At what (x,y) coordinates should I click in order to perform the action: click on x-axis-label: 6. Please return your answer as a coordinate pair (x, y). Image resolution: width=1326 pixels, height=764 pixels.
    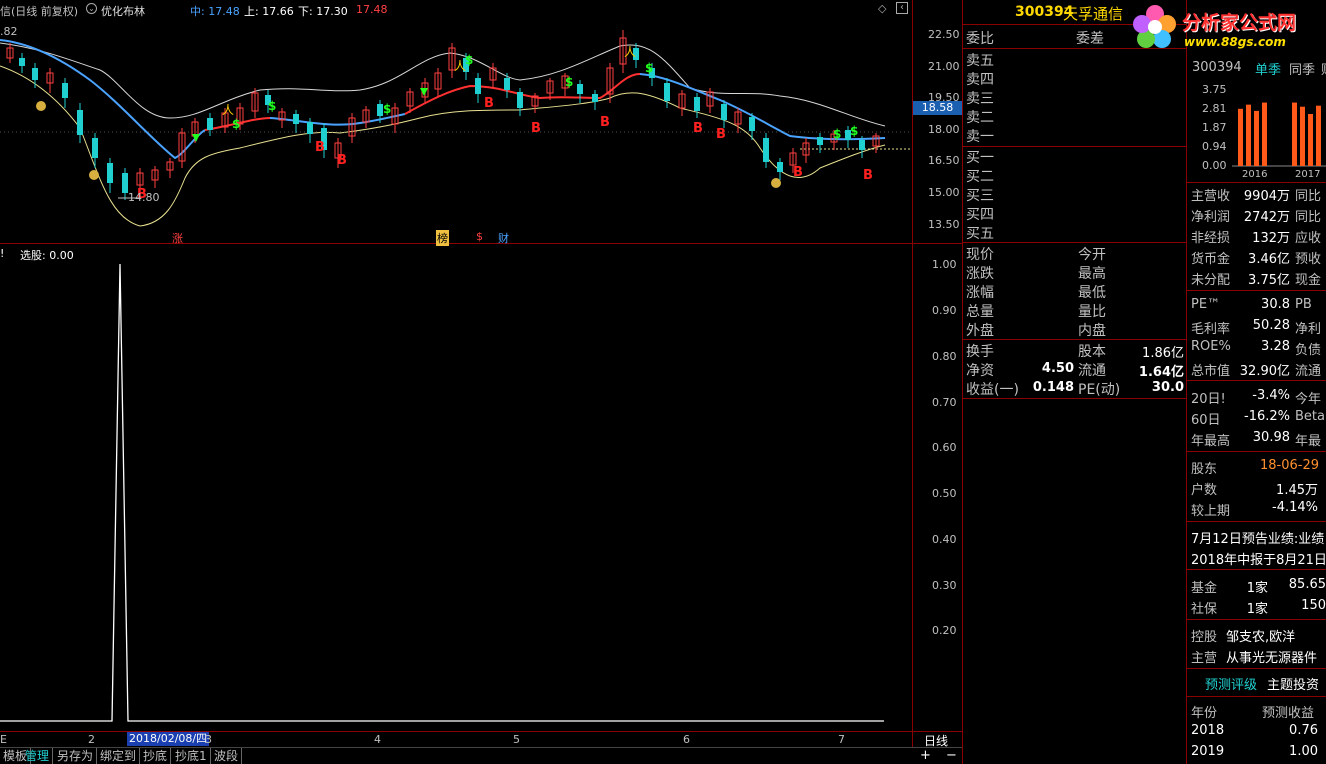
    Looking at the image, I should click on (686, 739).